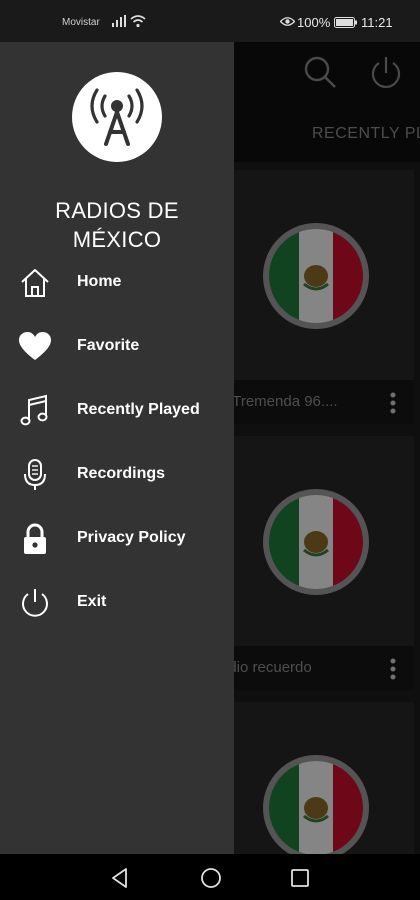 This screenshot has height=900, width=420. I want to click on radio-tower-icon, so click(117, 117).